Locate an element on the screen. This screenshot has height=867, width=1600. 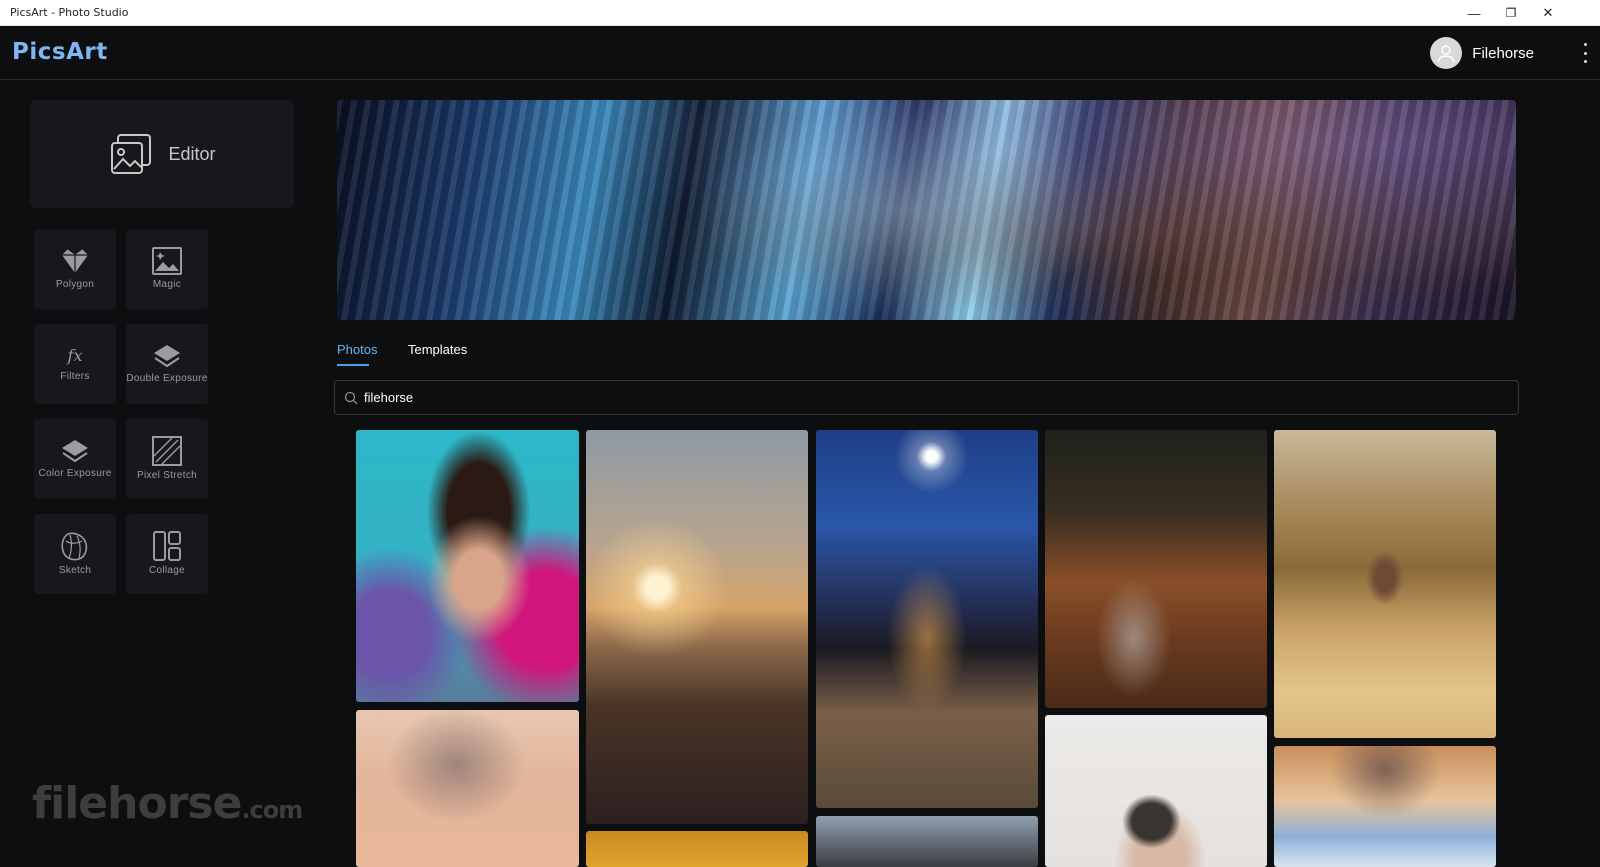
picsart-logo: PicsArt is located at coordinates (60, 52).